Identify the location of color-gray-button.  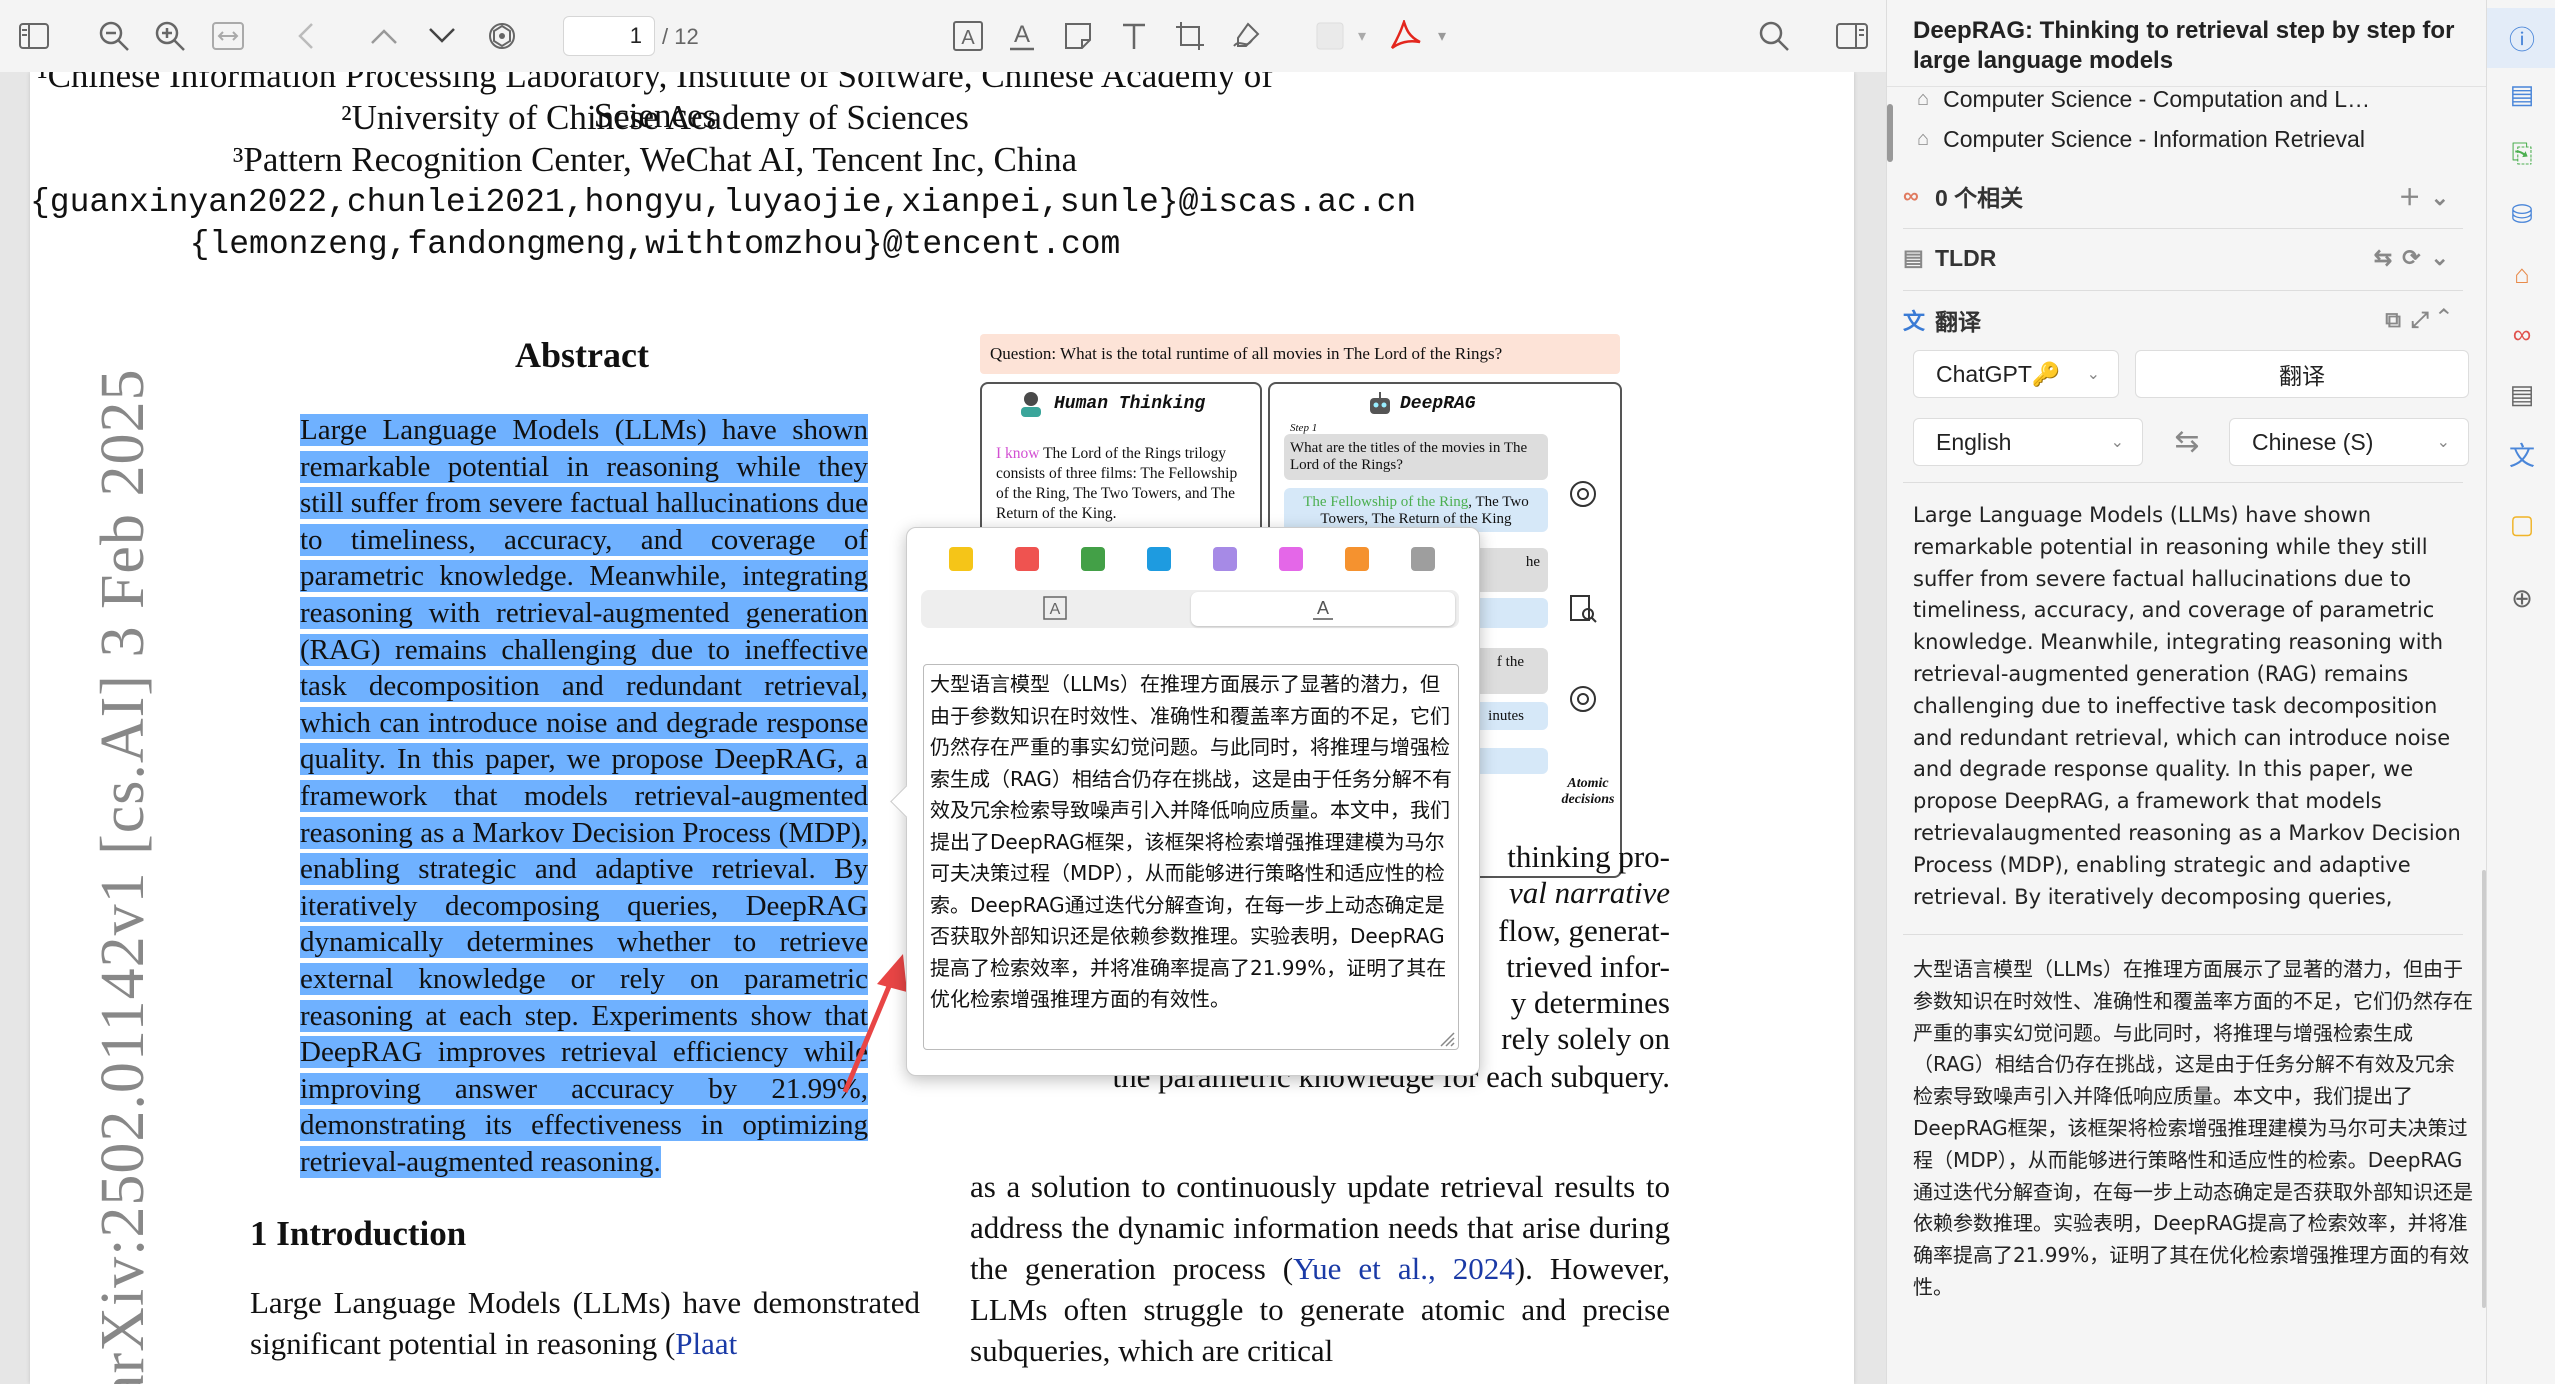
(1423, 559).